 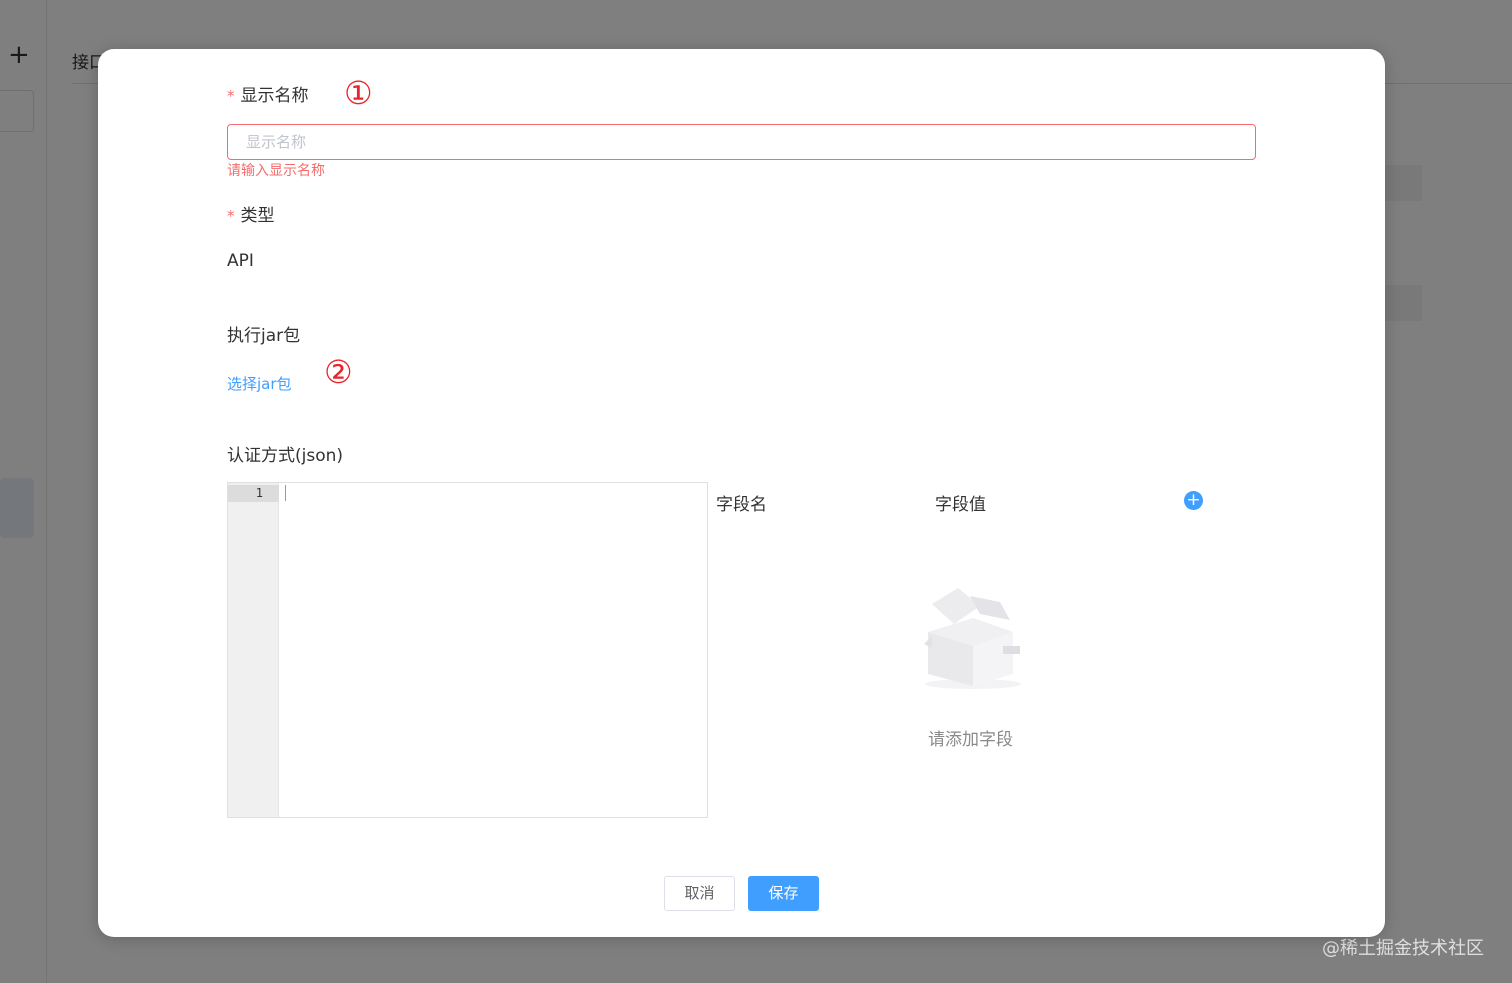 I want to click on field-name-header: 字段名, so click(x=741, y=505).